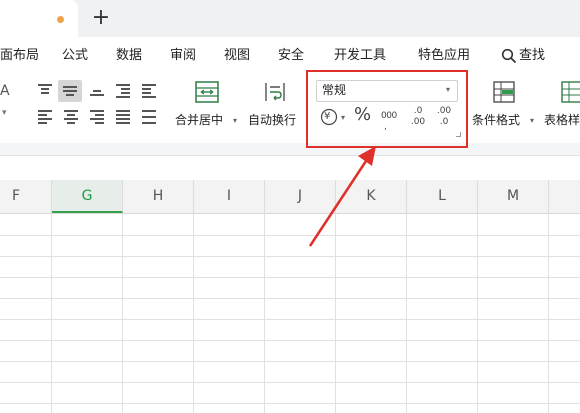 This screenshot has width=580, height=413. Describe the element at coordinates (101, 18) in the screenshot. I see `new-tab-button: +` at that location.